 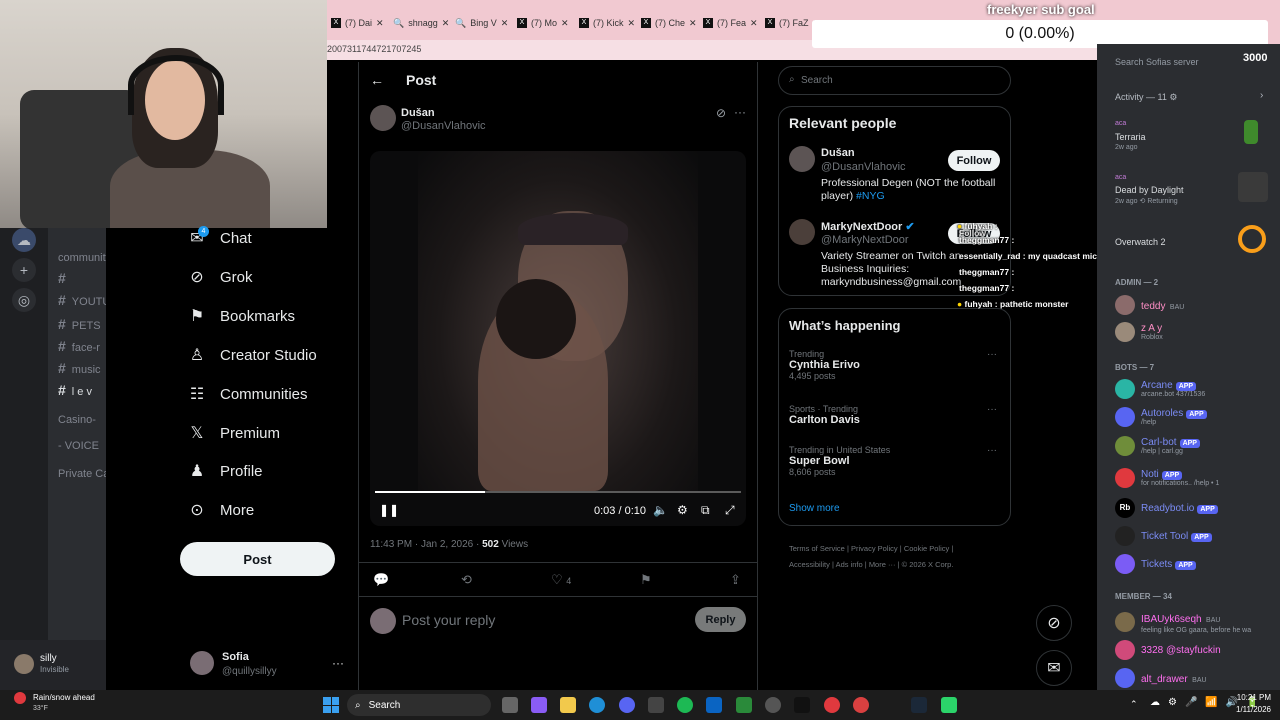 I want to click on nav-premium: 𝕏 Premium, so click(x=234, y=433).